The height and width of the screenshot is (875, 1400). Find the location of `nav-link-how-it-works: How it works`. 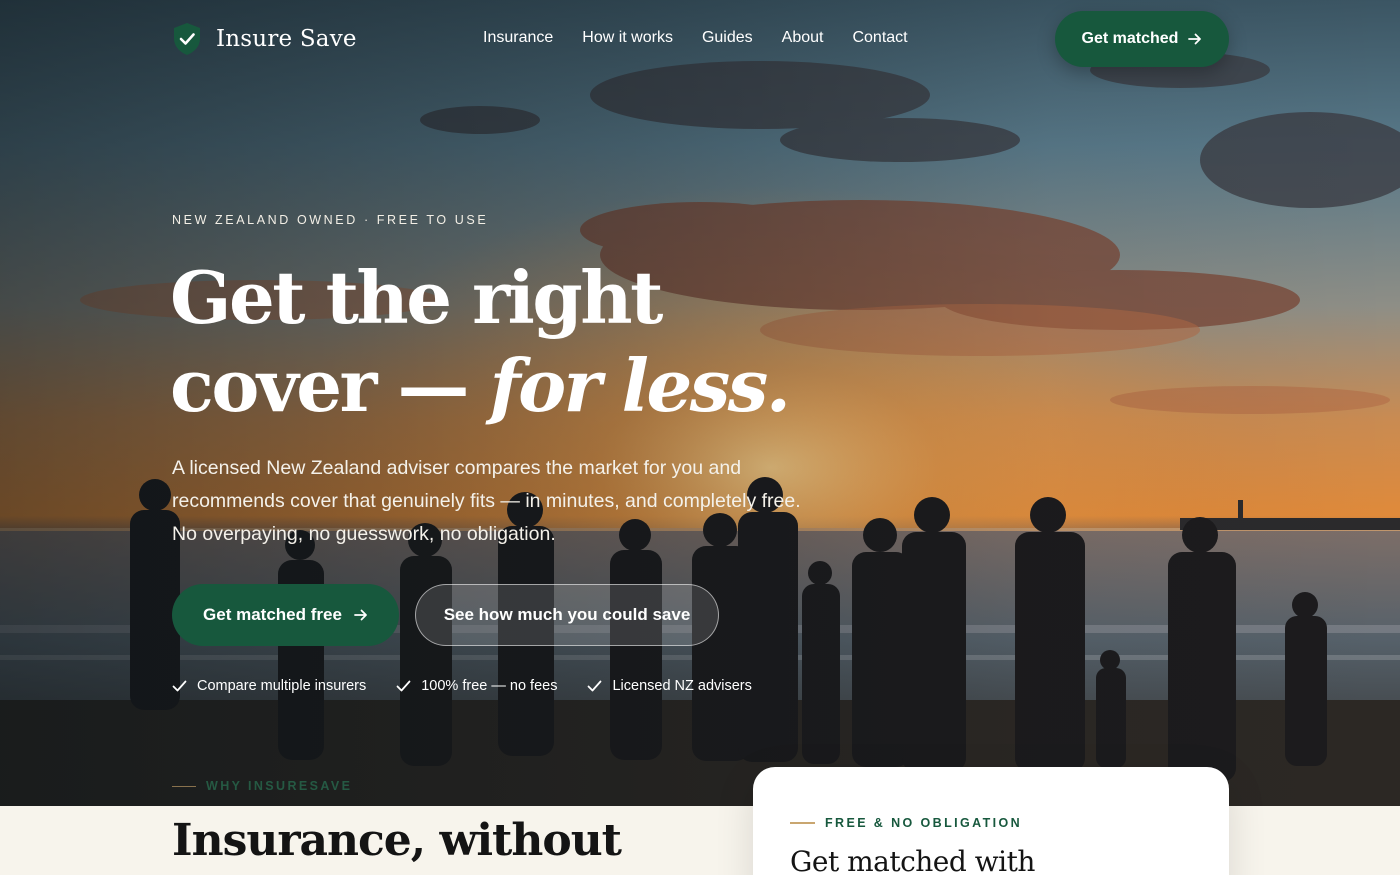

nav-link-how-it-works: How it works is located at coordinates (627, 38).